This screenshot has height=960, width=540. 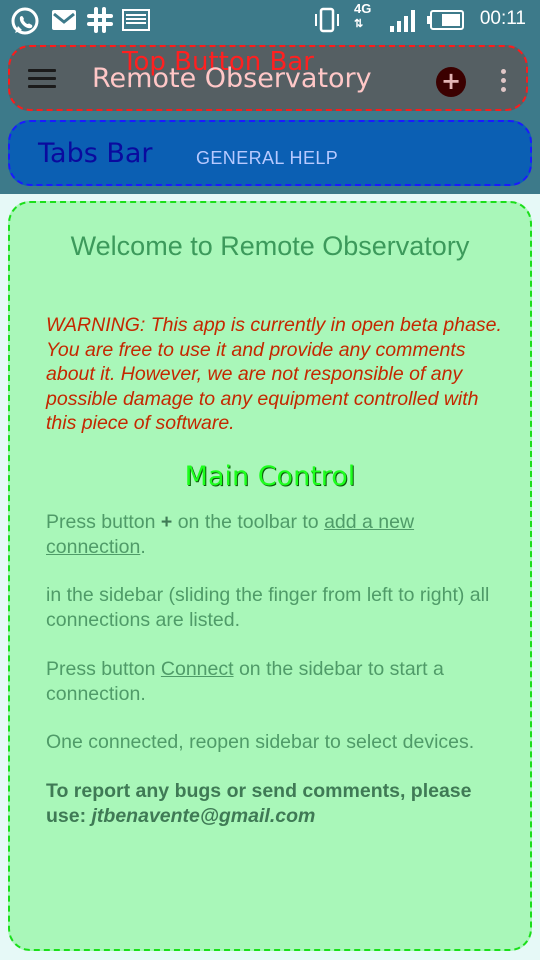 What do you see at coordinates (502, 18) in the screenshot?
I see `status-time: 00:11` at bounding box center [502, 18].